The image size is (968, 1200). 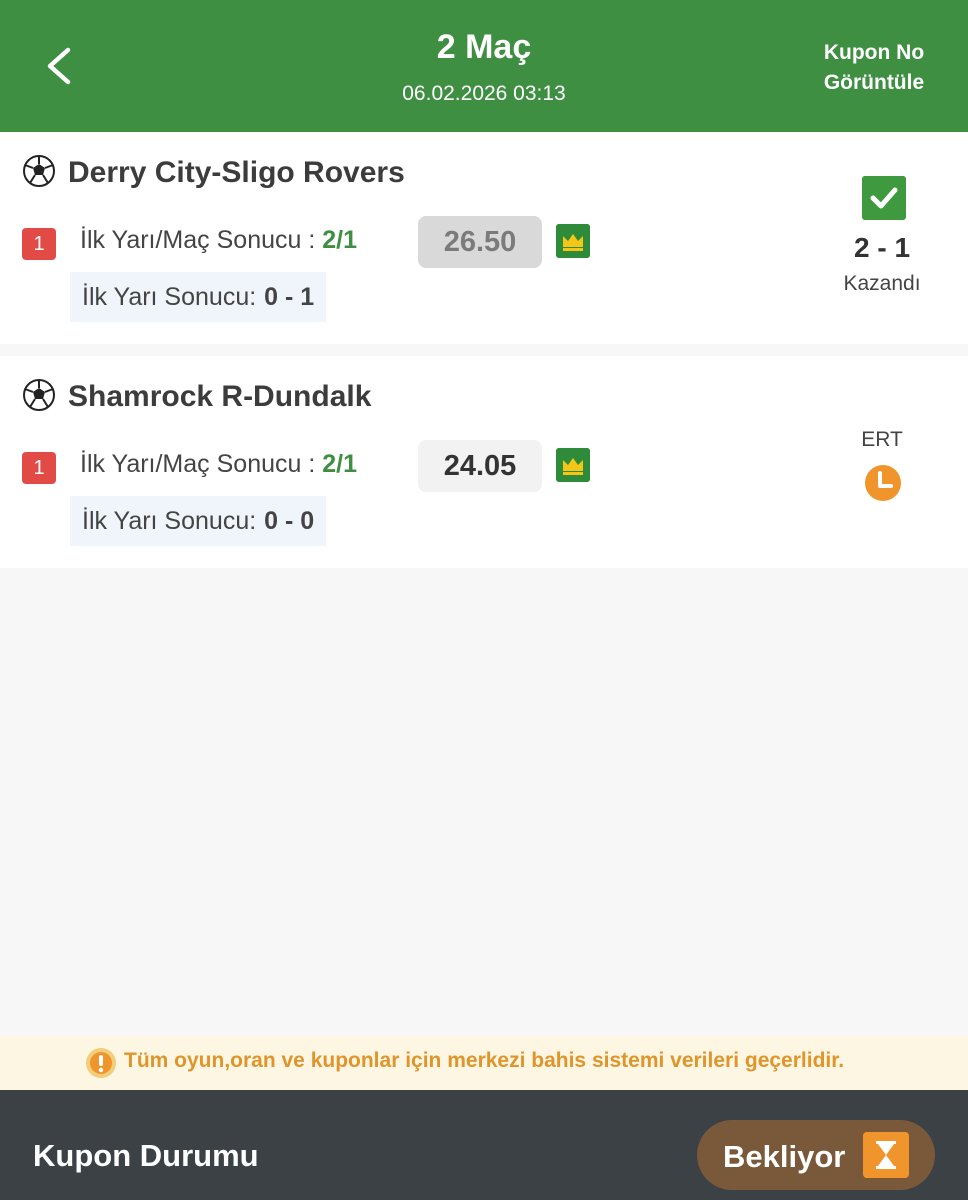 I want to click on final-score: 2 - 1, so click(x=882, y=247).